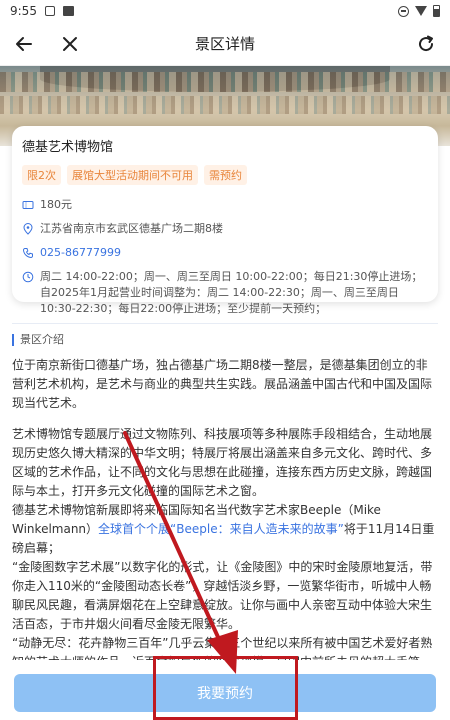 This screenshot has width=450, height=720. I want to click on do-not-disturb-icon, so click(403, 11).